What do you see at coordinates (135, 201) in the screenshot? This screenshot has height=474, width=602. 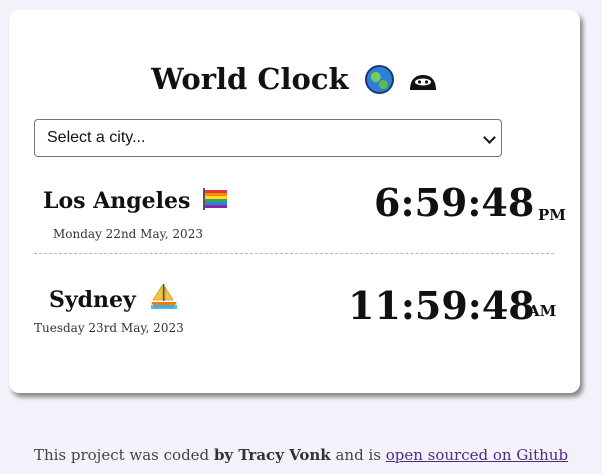 I see `city-name: Los Angeles` at bounding box center [135, 201].